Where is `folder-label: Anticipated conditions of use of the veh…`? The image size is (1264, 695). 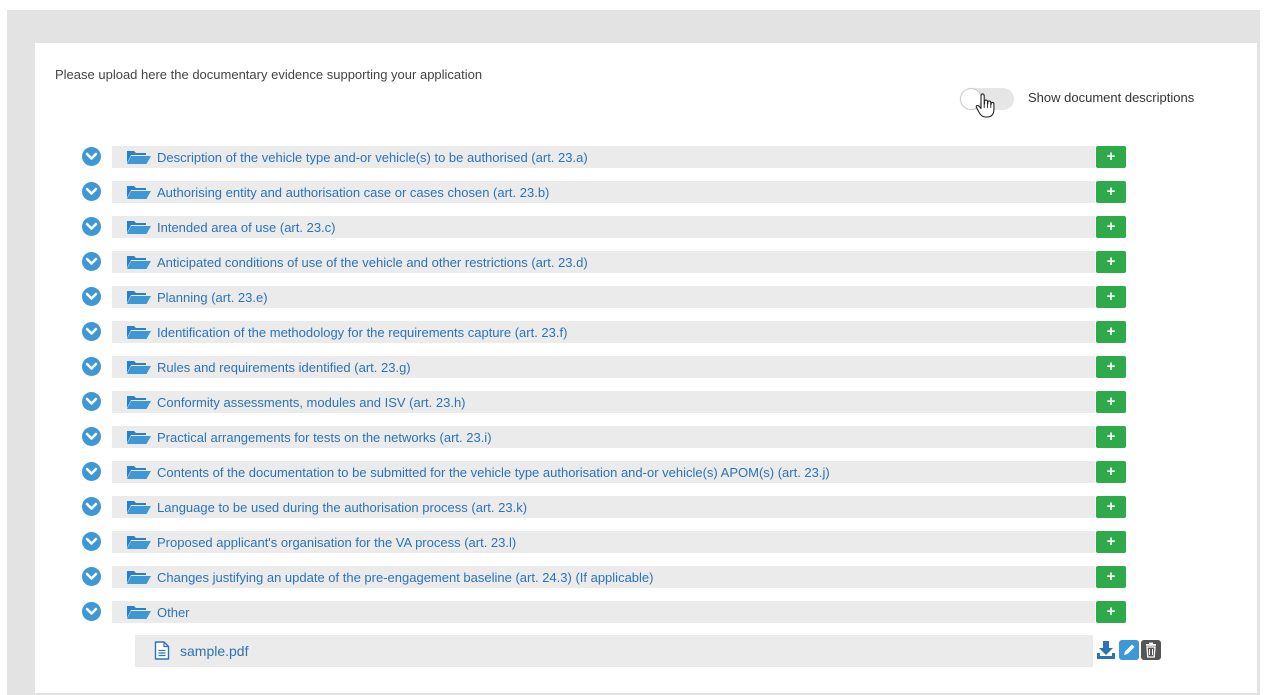 folder-label: Anticipated conditions of use of the veh… is located at coordinates (372, 262).